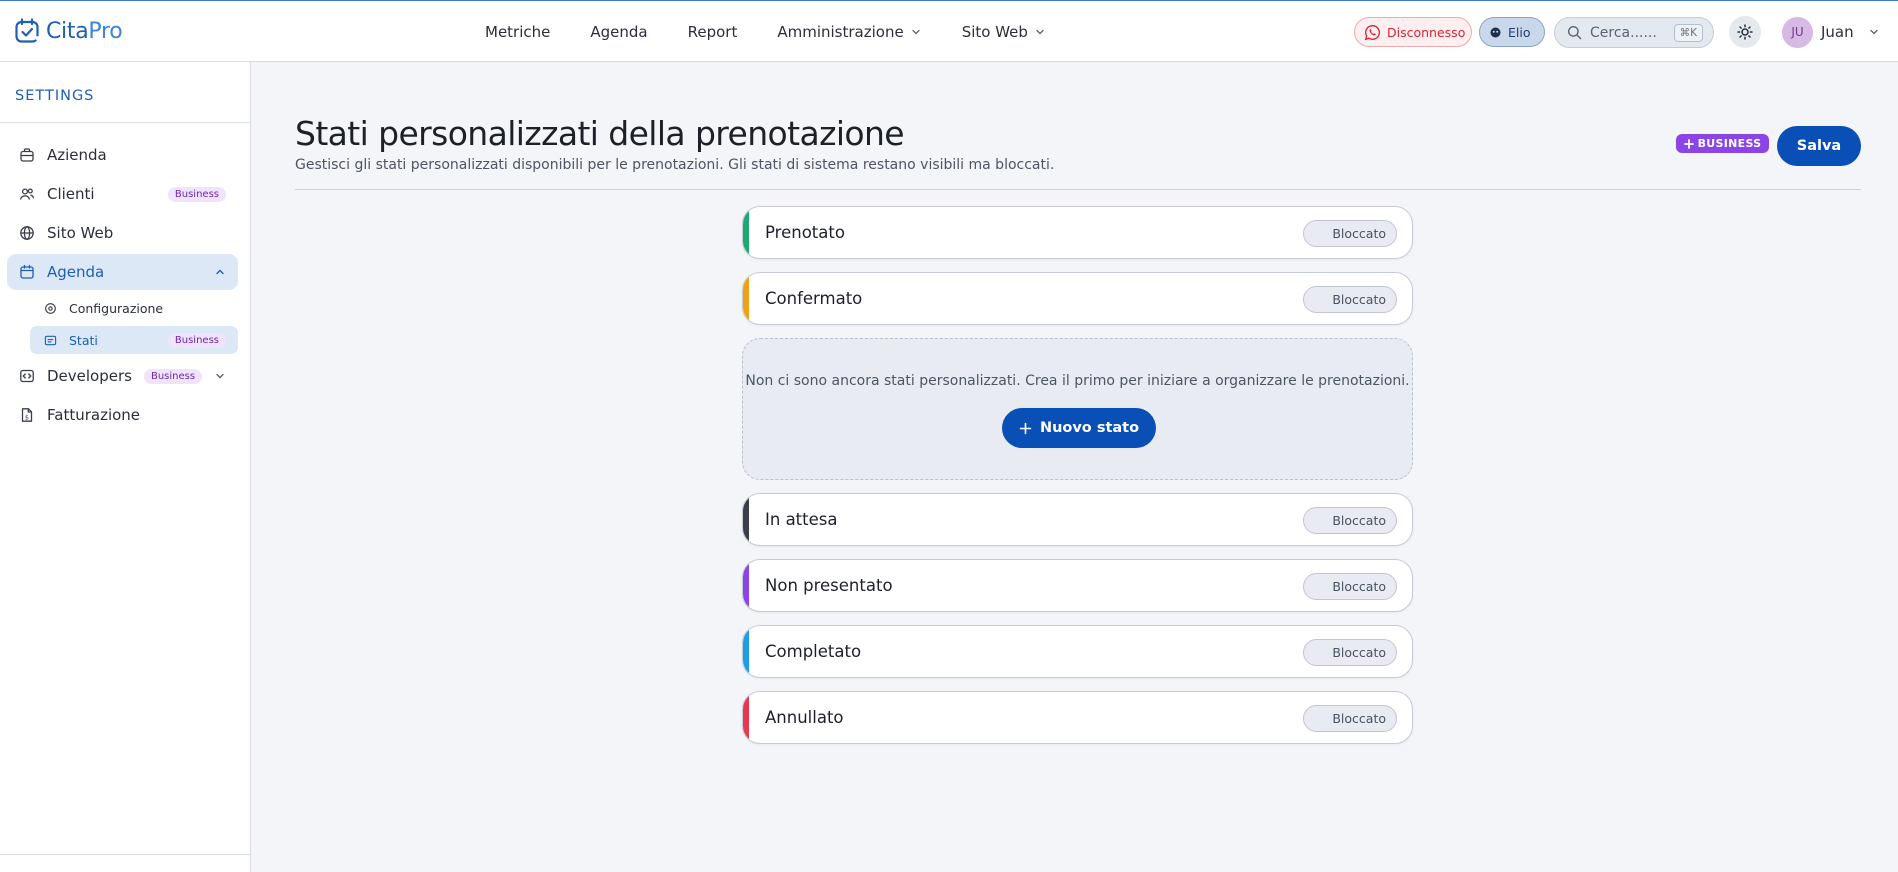 This screenshot has height=872, width=1898. What do you see at coordinates (1837, 32) in the screenshot?
I see `user-name: Juan` at bounding box center [1837, 32].